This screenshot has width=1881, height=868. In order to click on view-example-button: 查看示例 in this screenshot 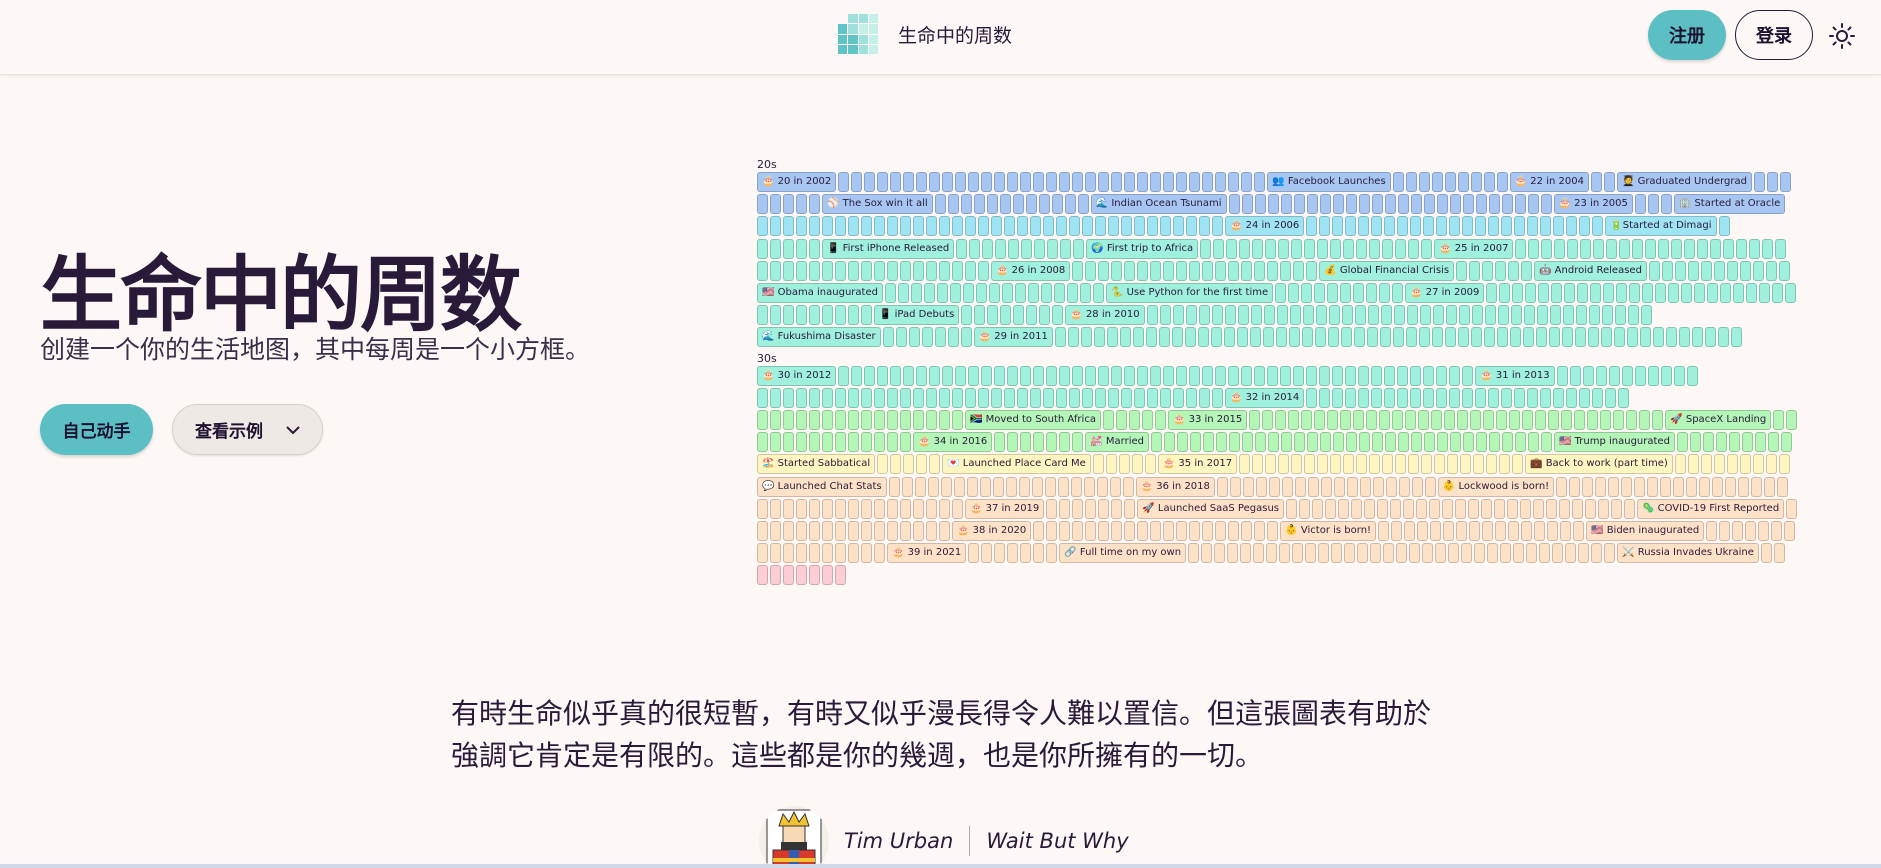, I will do `click(247, 429)`.